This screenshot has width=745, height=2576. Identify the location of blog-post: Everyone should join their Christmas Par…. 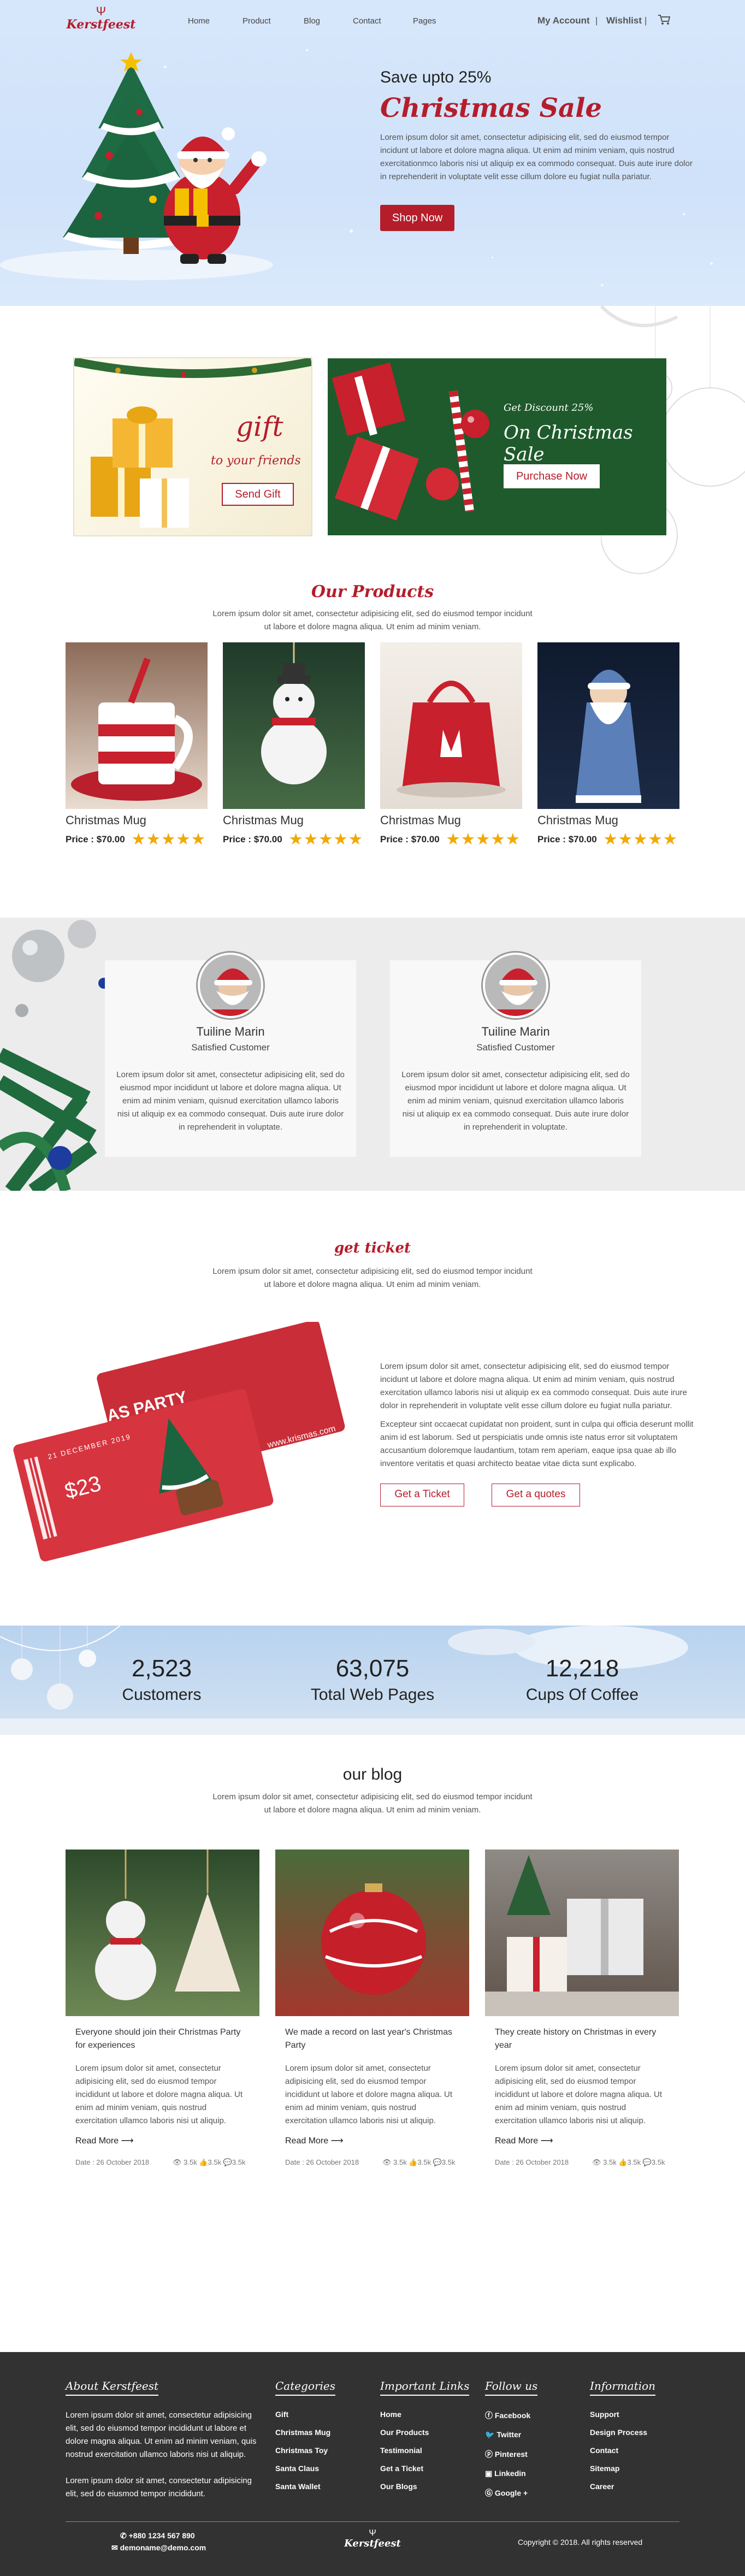
(162, 2008).